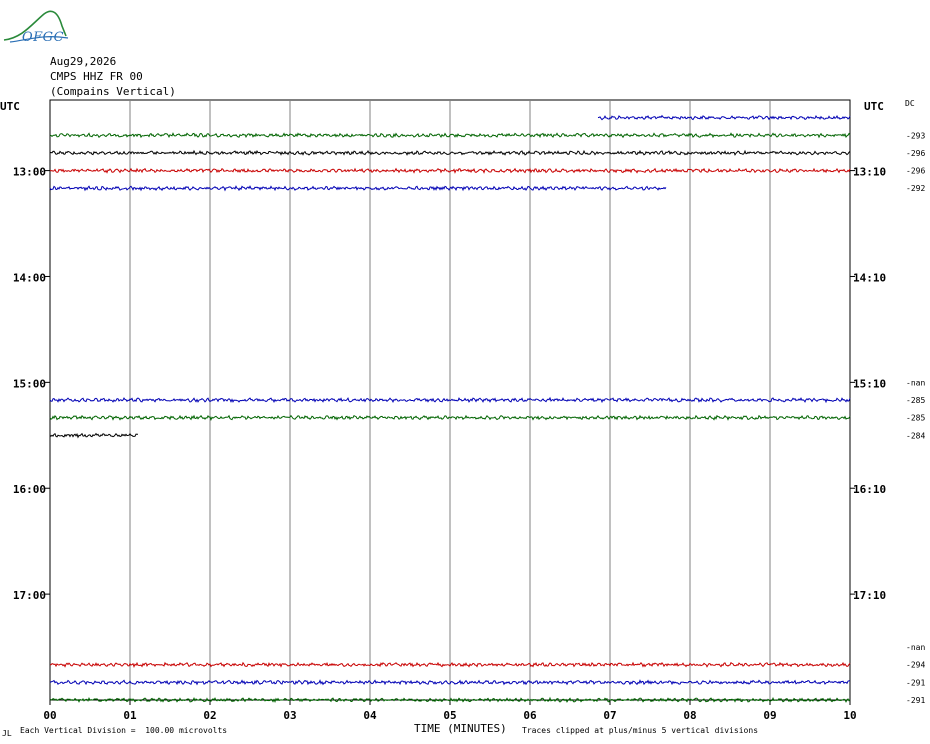 The height and width of the screenshot is (744, 930). I want to click on x-tick-label: 09, so click(769, 715).